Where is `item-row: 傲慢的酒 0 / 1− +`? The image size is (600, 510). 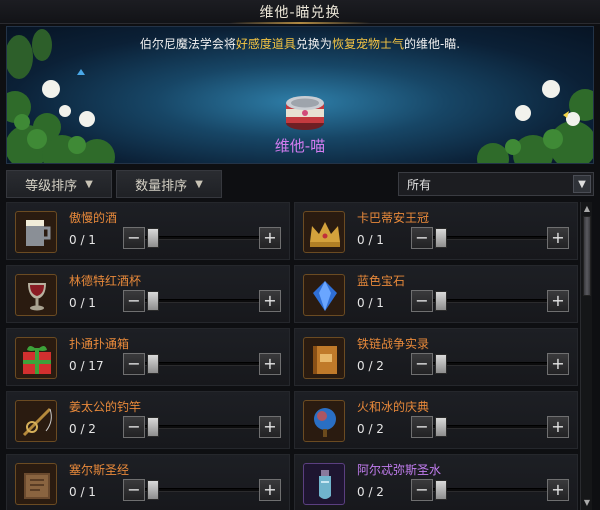 item-row: 傲慢的酒 0 / 1− + is located at coordinates (148, 231).